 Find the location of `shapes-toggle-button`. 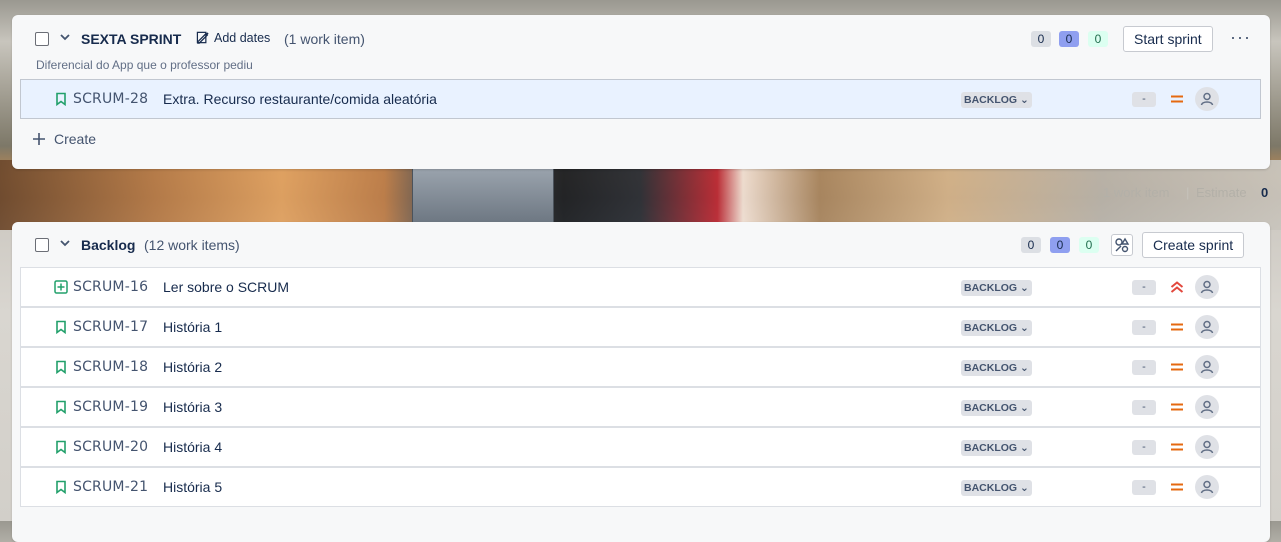

shapes-toggle-button is located at coordinates (1122, 245).